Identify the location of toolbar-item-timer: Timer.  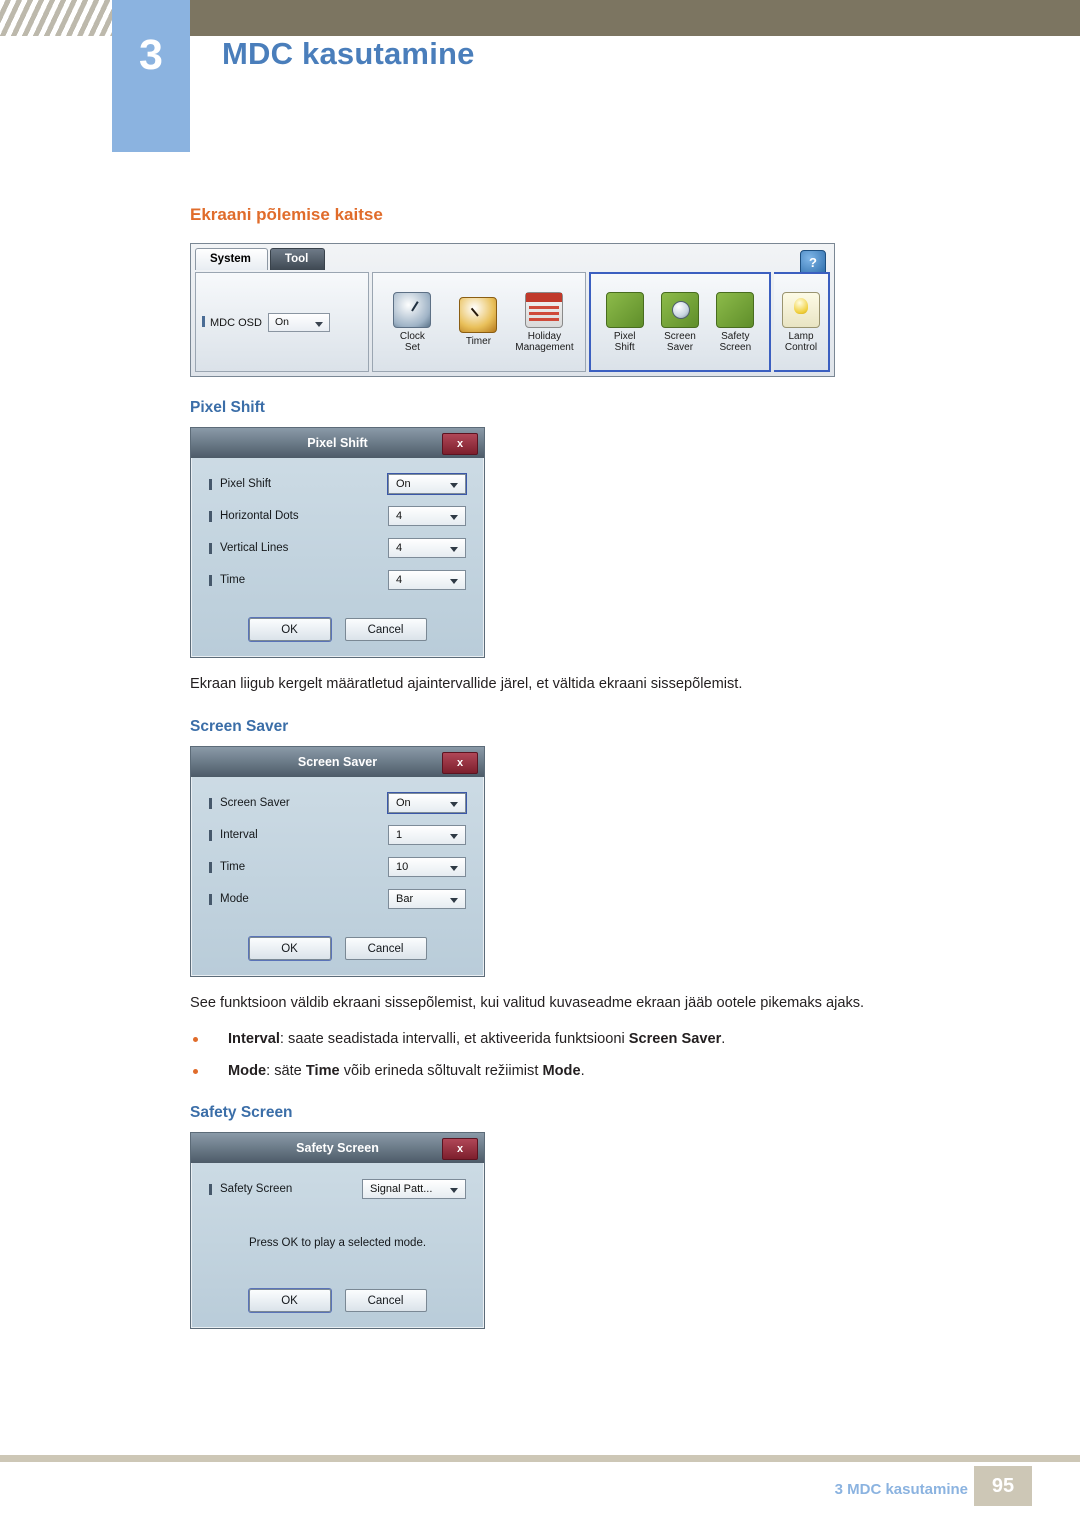
(478, 322).